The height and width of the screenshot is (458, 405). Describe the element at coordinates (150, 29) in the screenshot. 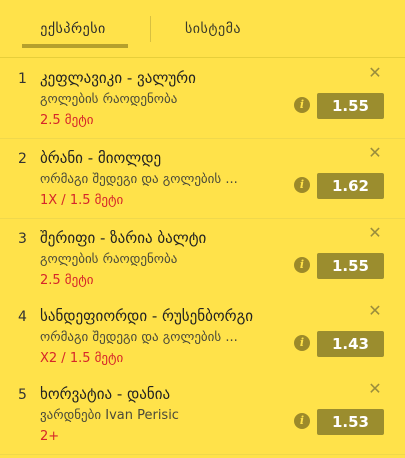

I see `tab-divider` at that location.